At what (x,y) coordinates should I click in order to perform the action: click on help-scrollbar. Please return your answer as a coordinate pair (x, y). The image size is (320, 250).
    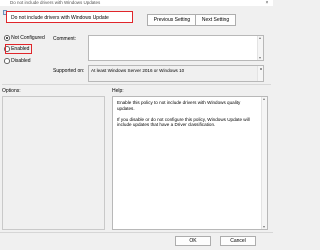
    Looking at the image, I should click on (264, 163).